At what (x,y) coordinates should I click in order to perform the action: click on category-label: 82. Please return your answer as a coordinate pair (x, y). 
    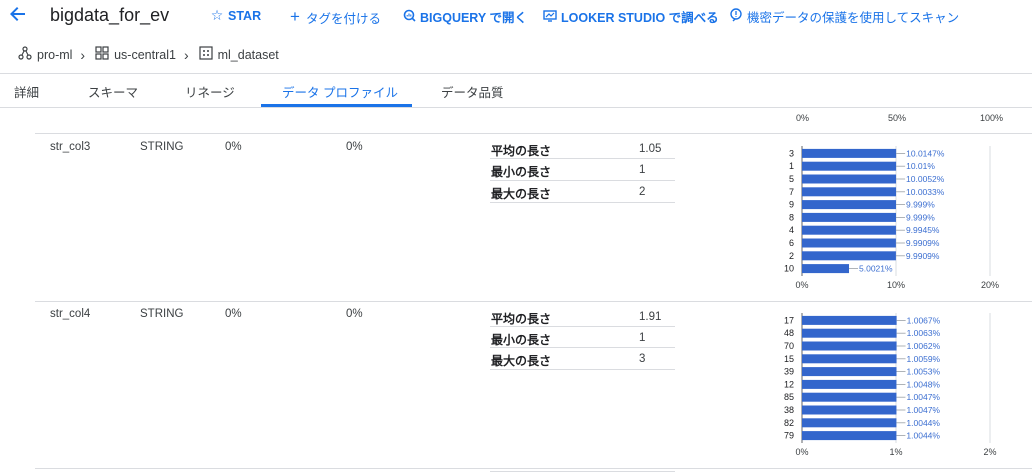
    Looking at the image, I should click on (789, 423).